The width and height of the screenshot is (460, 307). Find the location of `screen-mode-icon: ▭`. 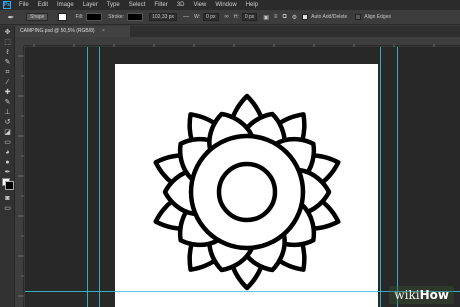

screen-mode-icon: ▭ is located at coordinates (7, 208).